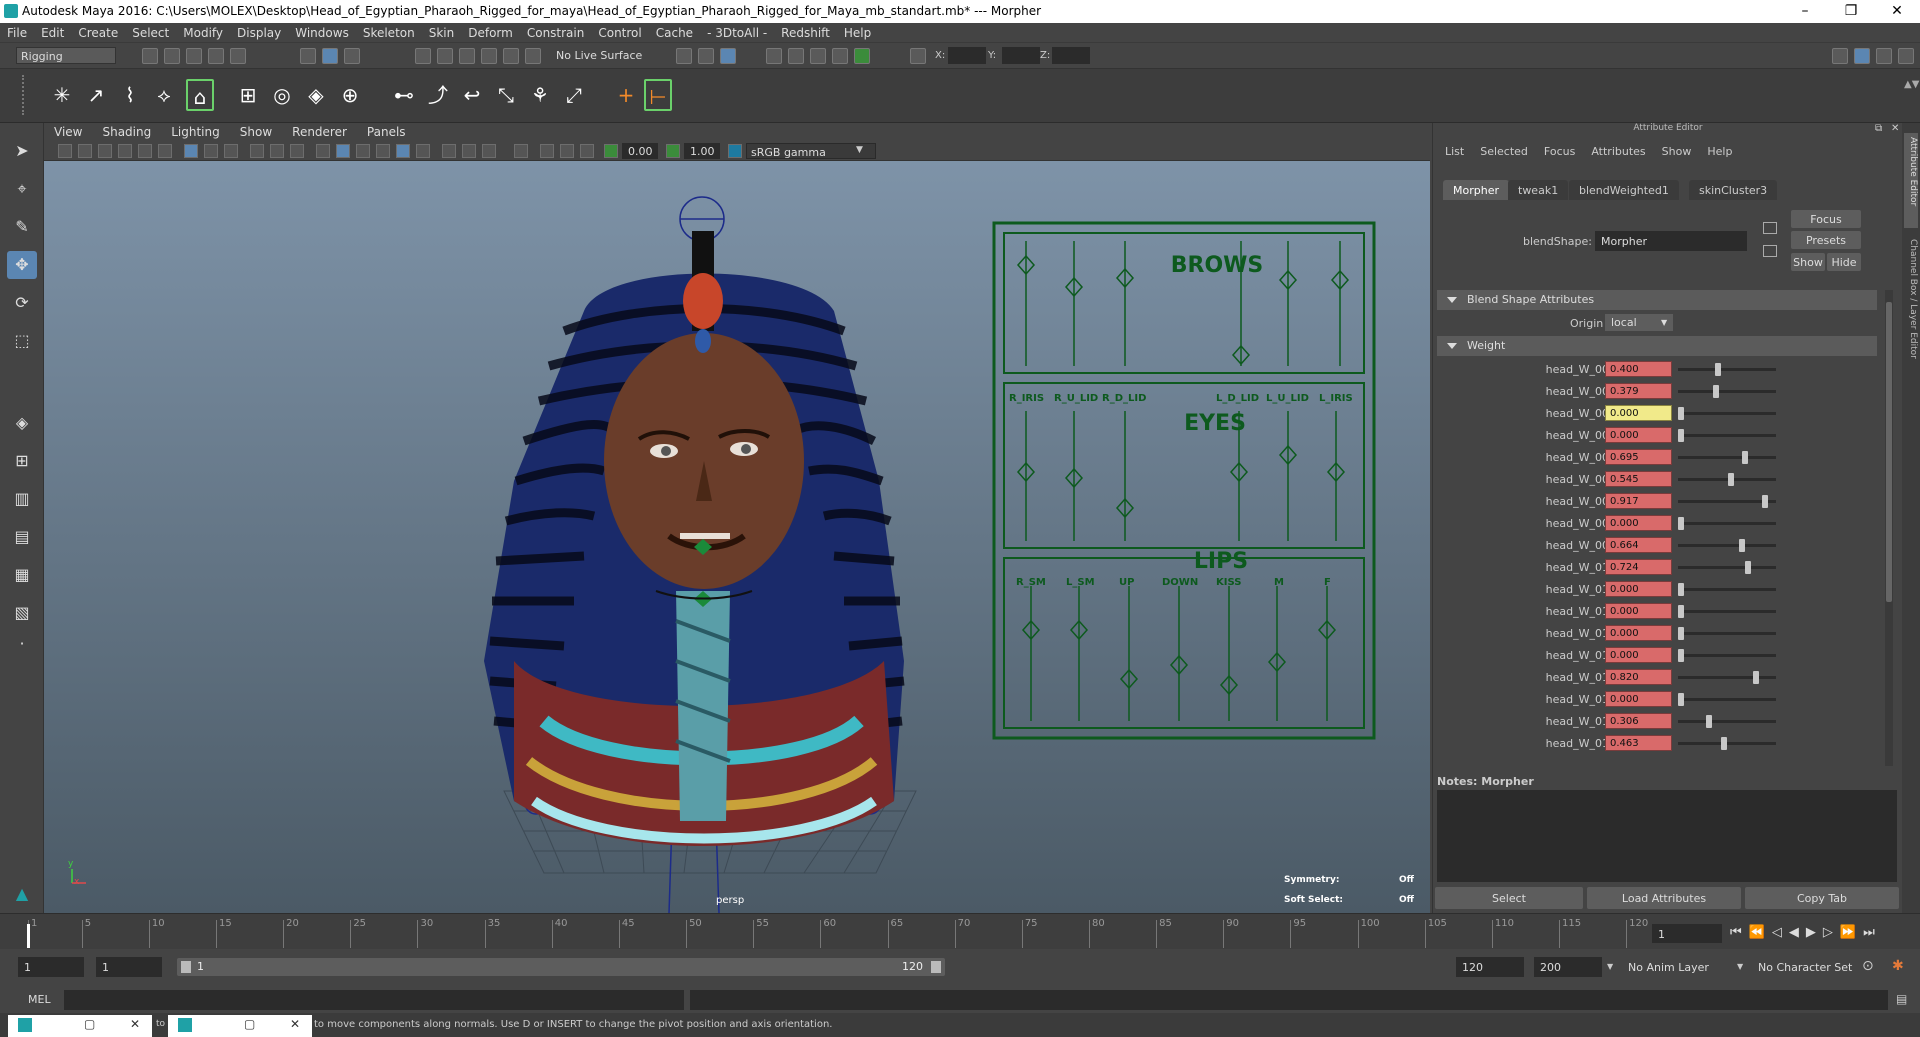 This screenshot has width=1920, height=1037. What do you see at coordinates (195, 131) in the screenshot?
I see `vp-menu-lighting: Lighting` at bounding box center [195, 131].